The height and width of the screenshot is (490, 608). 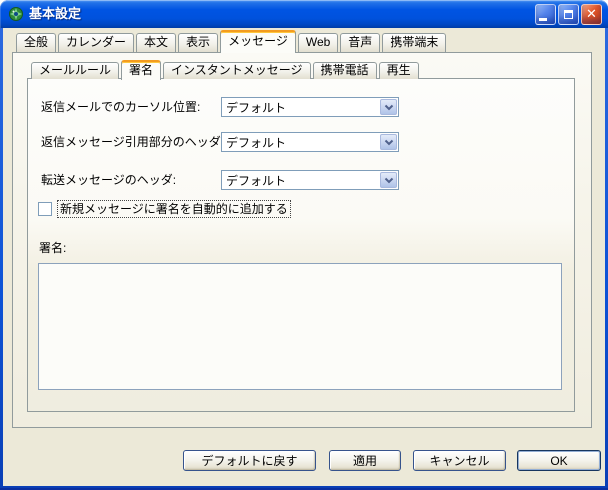 What do you see at coordinates (156, 42) in the screenshot?
I see `tab-body-text: 本文` at bounding box center [156, 42].